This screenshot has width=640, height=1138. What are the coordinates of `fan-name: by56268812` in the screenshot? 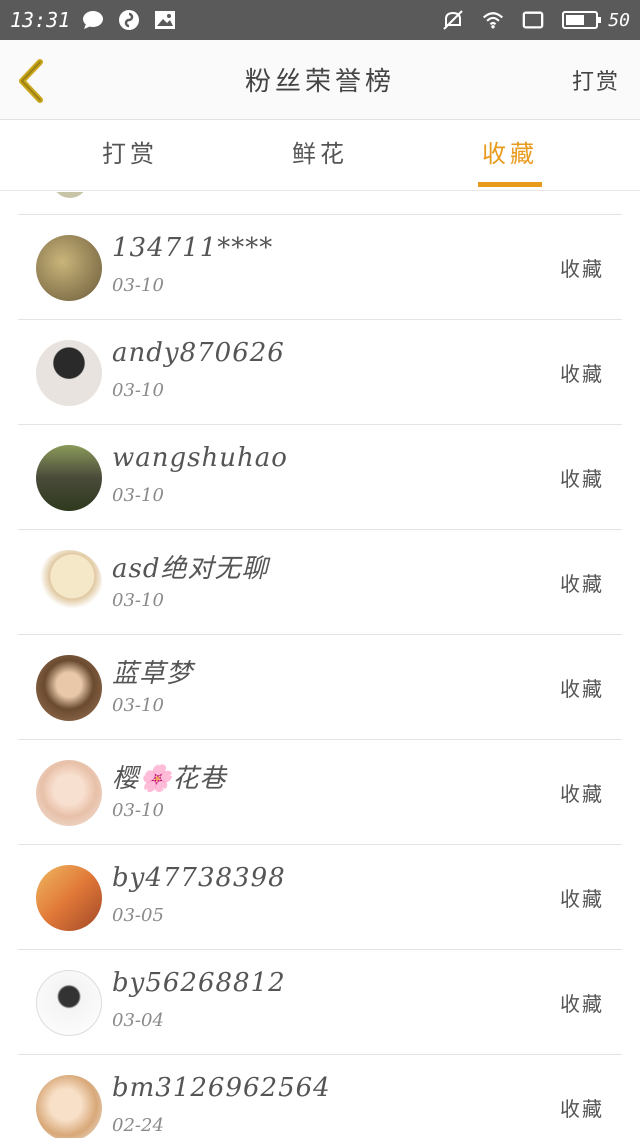 It's located at (199, 983).